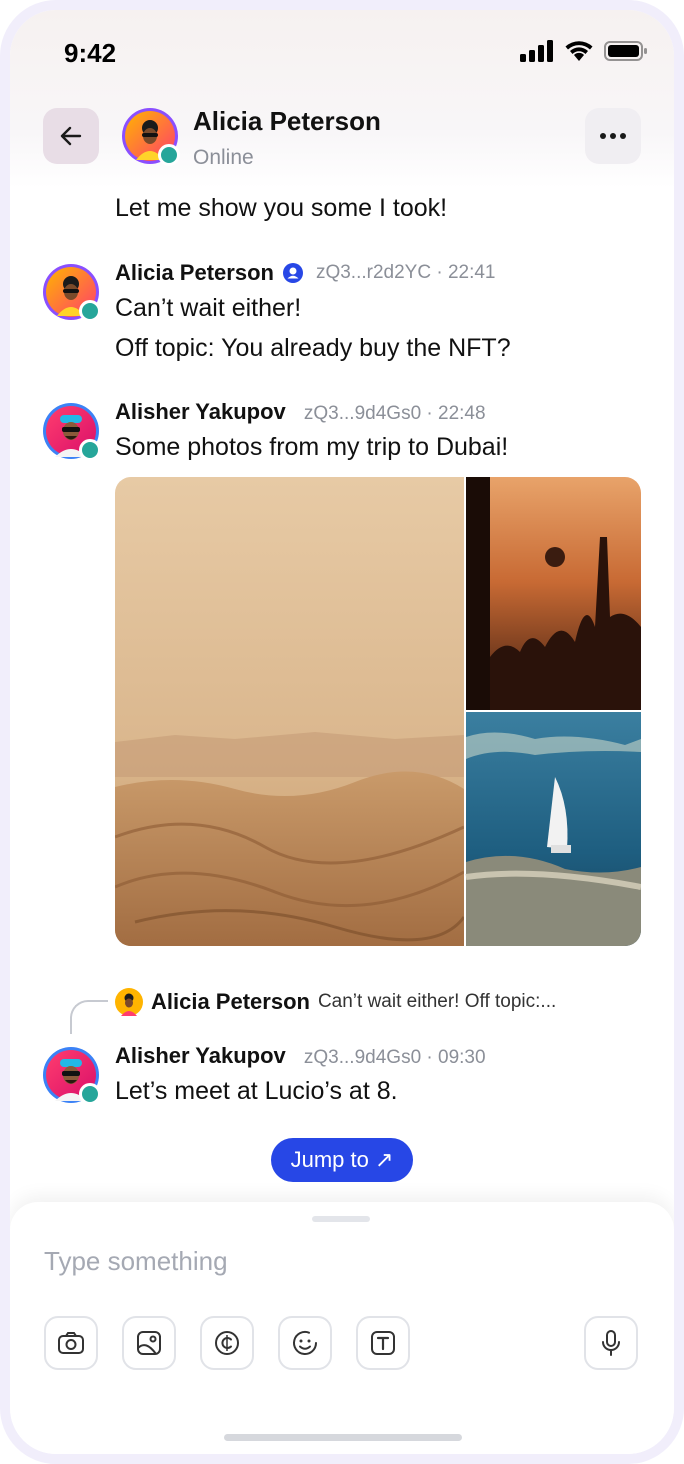 This screenshot has height=1464, width=684. Describe the element at coordinates (305, 273) in the screenshot. I see `message-header: Alicia Peterson zQ3...r2d2YC · 22:41` at that location.